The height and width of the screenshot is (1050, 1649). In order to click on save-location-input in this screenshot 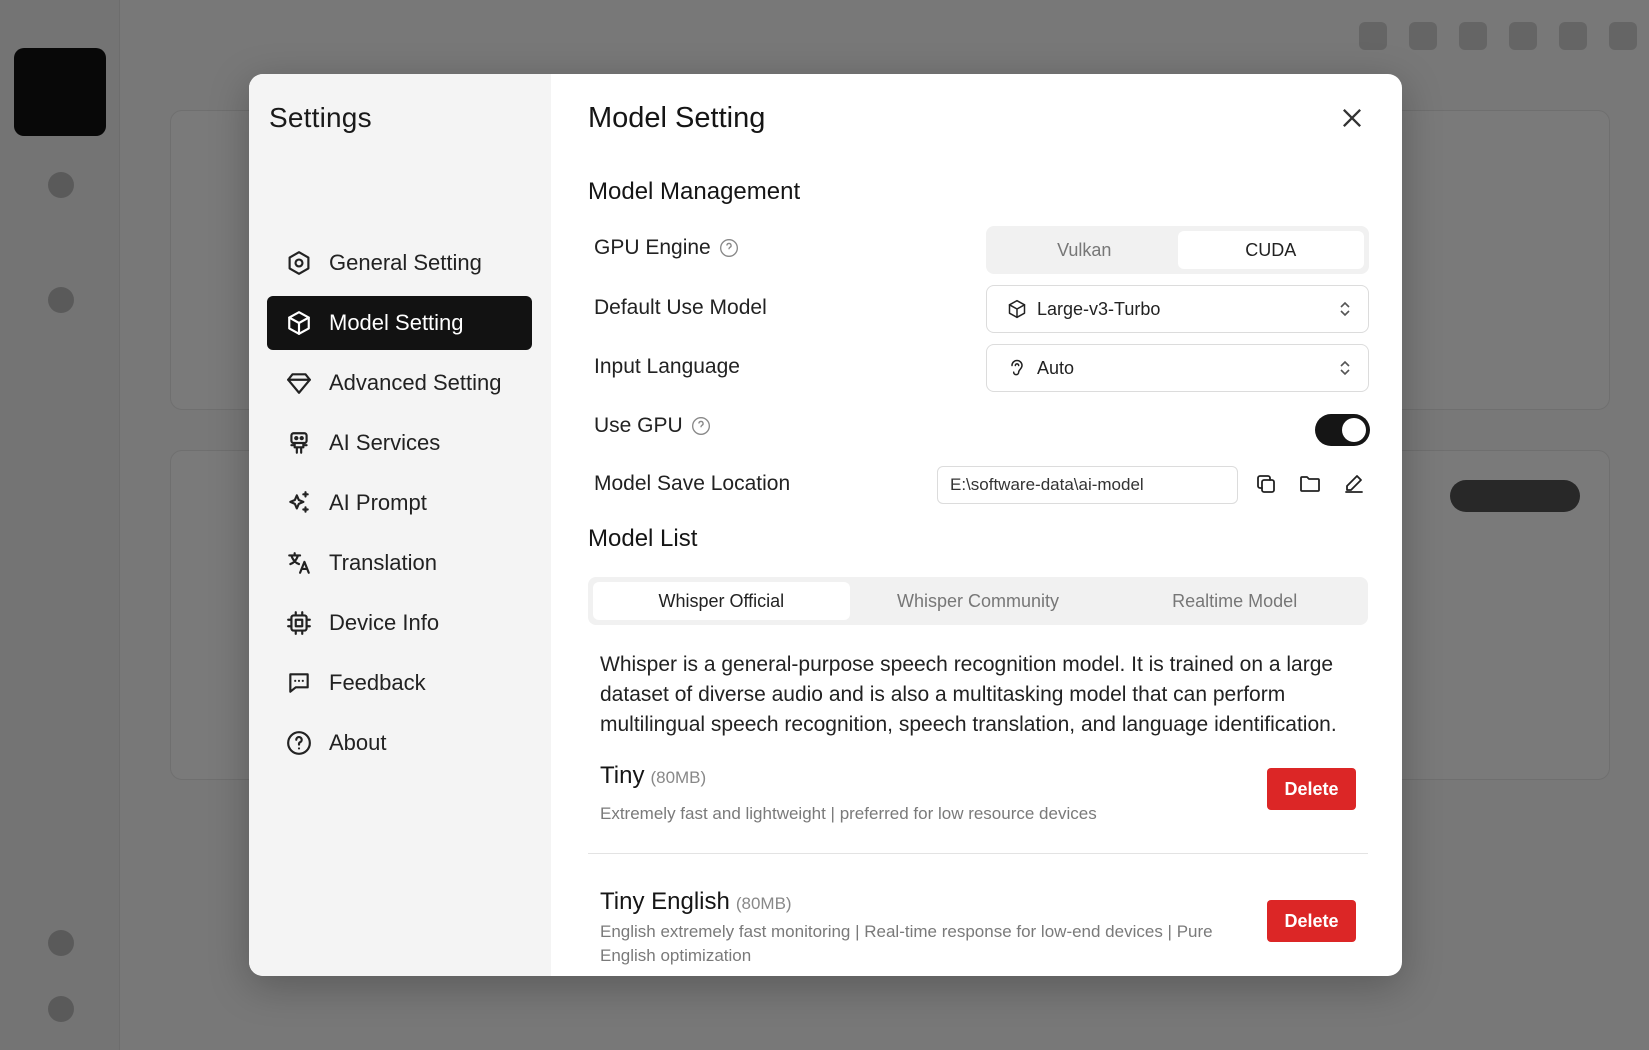, I will do `click(1087, 485)`.